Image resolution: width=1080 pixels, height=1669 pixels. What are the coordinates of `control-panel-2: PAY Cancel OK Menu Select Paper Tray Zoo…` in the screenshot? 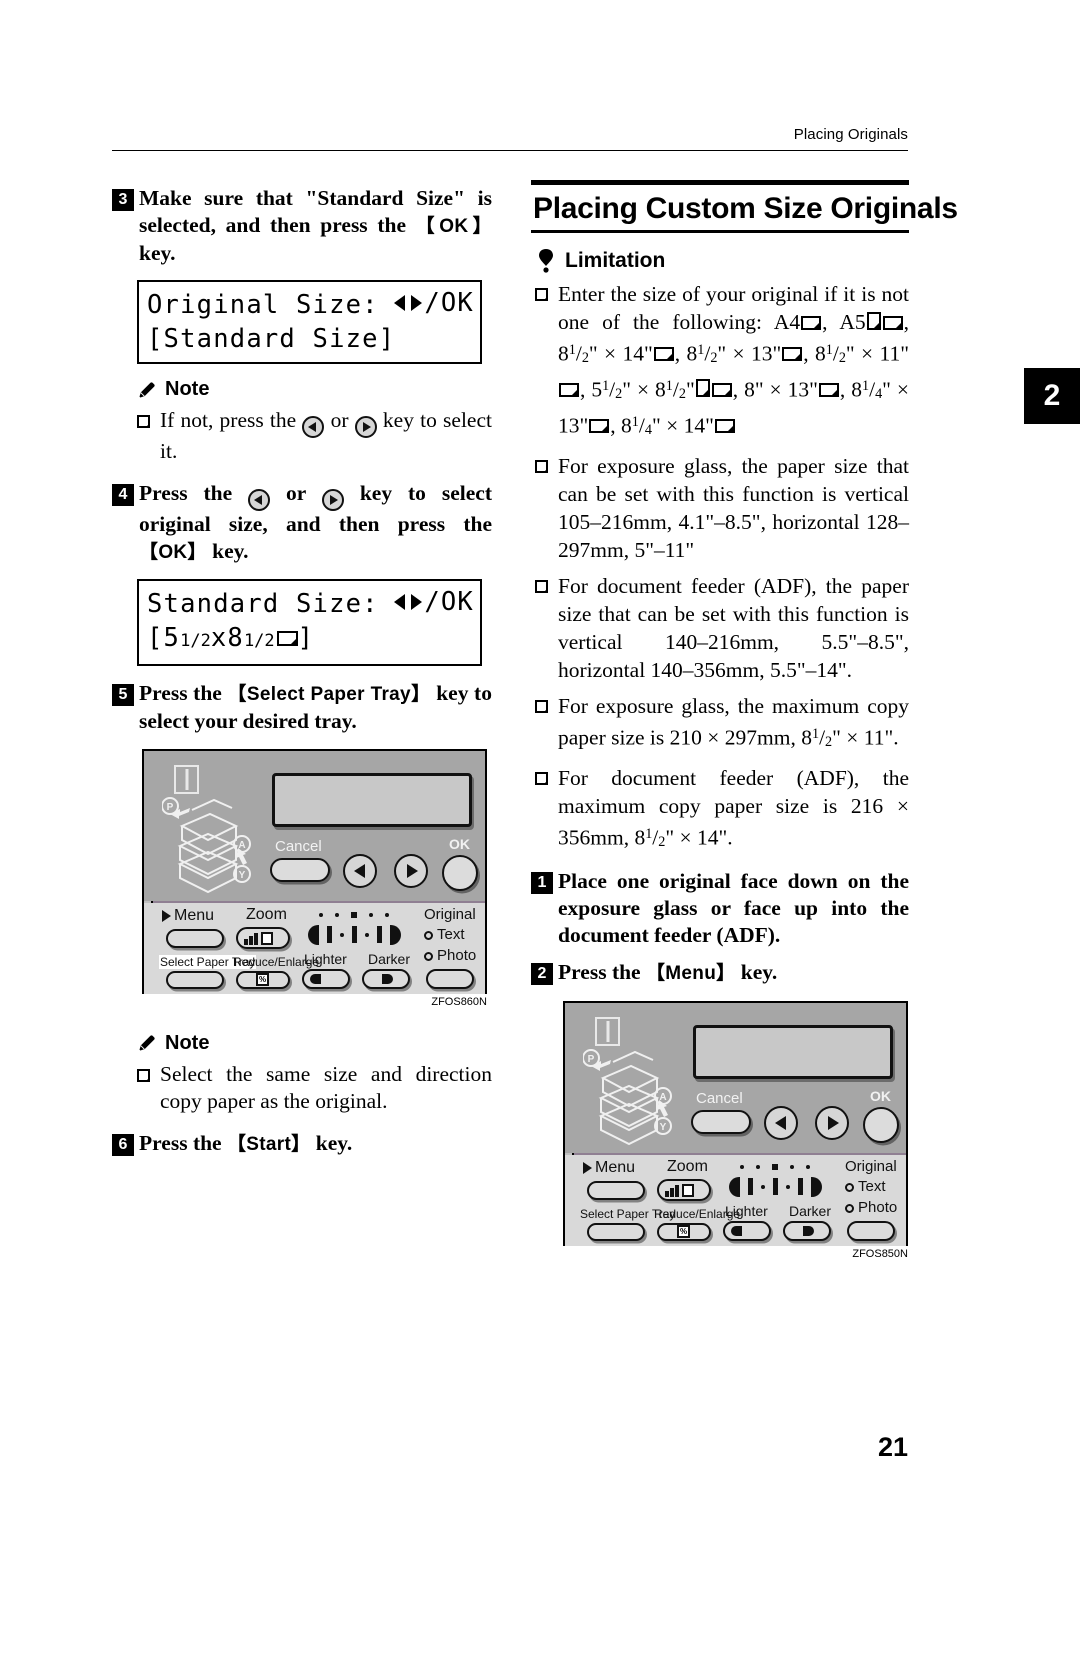 It's located at (735, 1123).